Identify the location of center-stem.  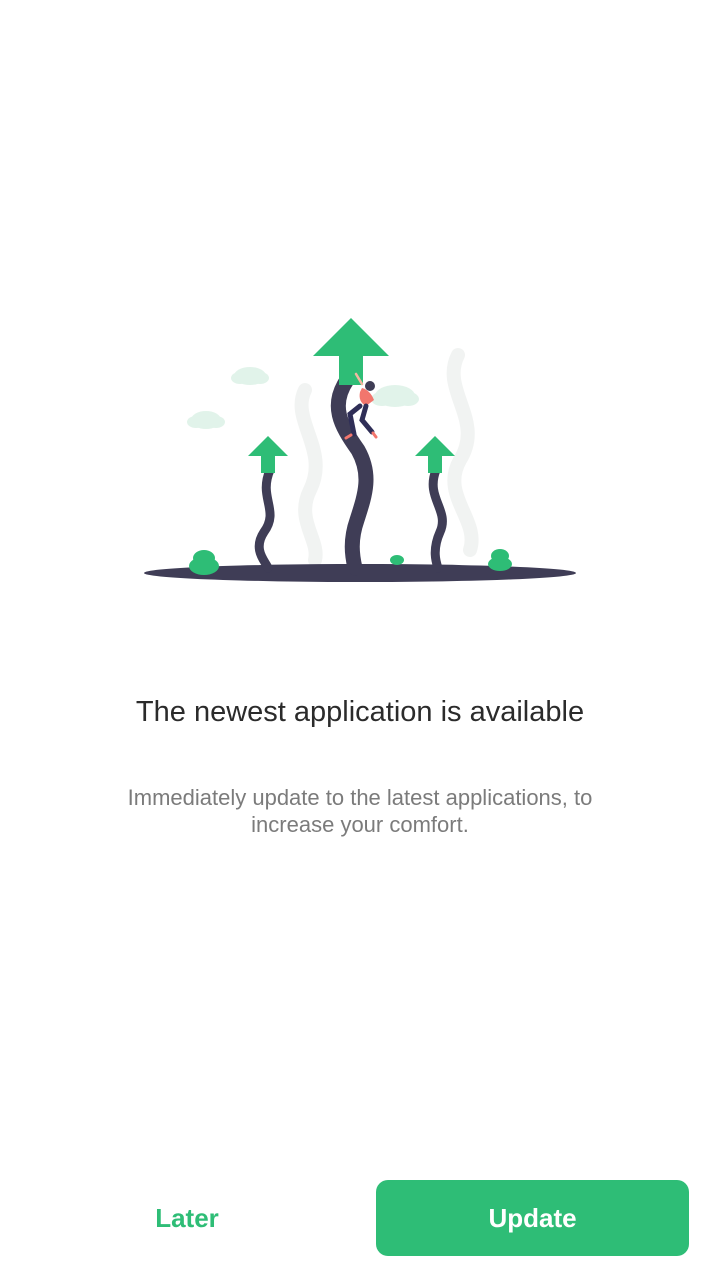
(352, 474).